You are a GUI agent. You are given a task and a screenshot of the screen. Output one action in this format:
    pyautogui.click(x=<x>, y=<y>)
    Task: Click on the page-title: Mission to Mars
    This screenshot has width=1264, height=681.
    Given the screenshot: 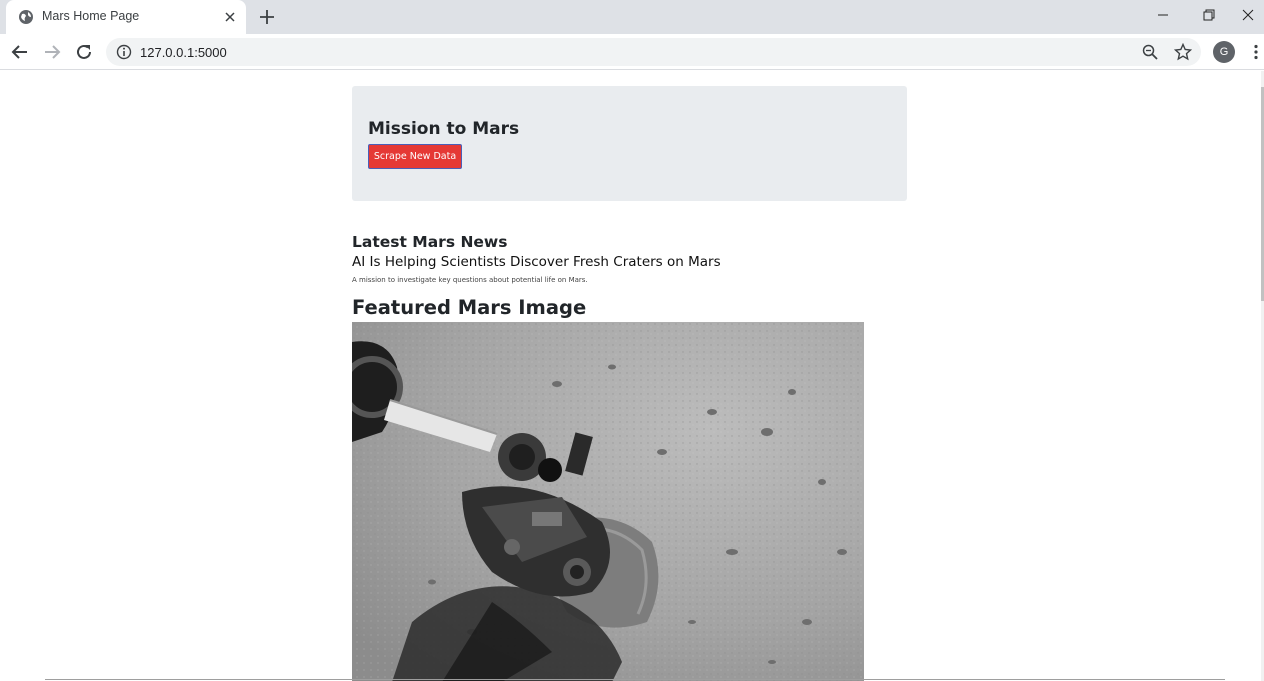 What is the action you would take?
    pyautogui.click(x=444, y=129)
    